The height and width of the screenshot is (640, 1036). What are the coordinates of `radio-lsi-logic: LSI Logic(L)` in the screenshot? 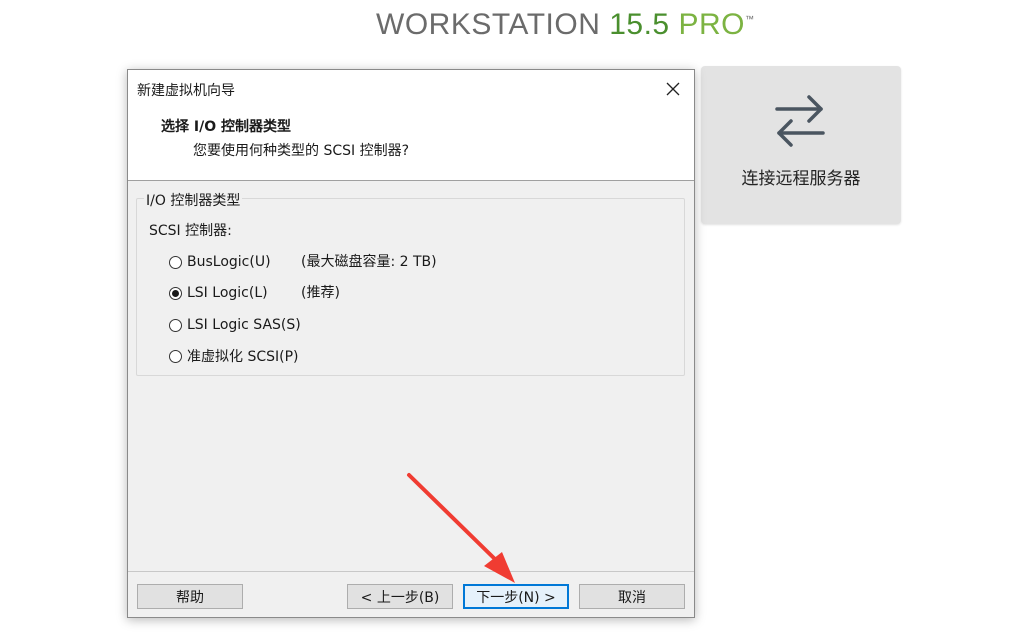 It's located at (218, 293).